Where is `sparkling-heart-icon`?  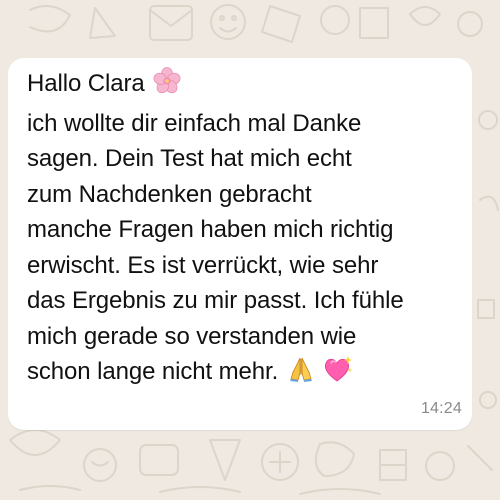 sparkling-heart-icon is located at coordinates (338, 374).